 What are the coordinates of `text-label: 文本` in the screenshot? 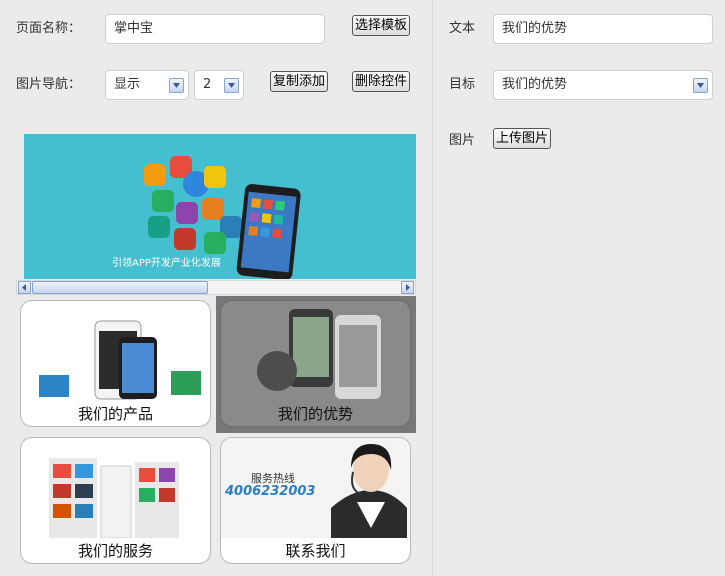 It's located at (462, 28).